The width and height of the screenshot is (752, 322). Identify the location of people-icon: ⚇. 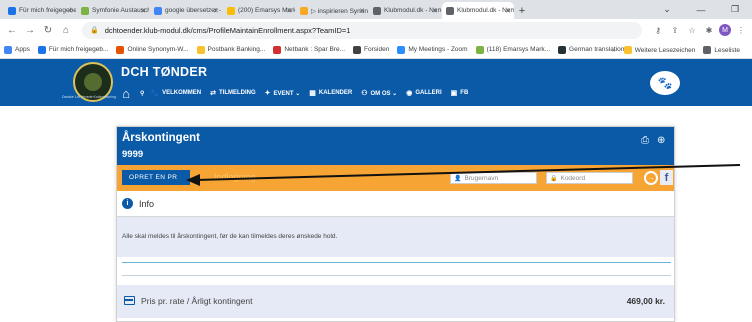
(364, 93).